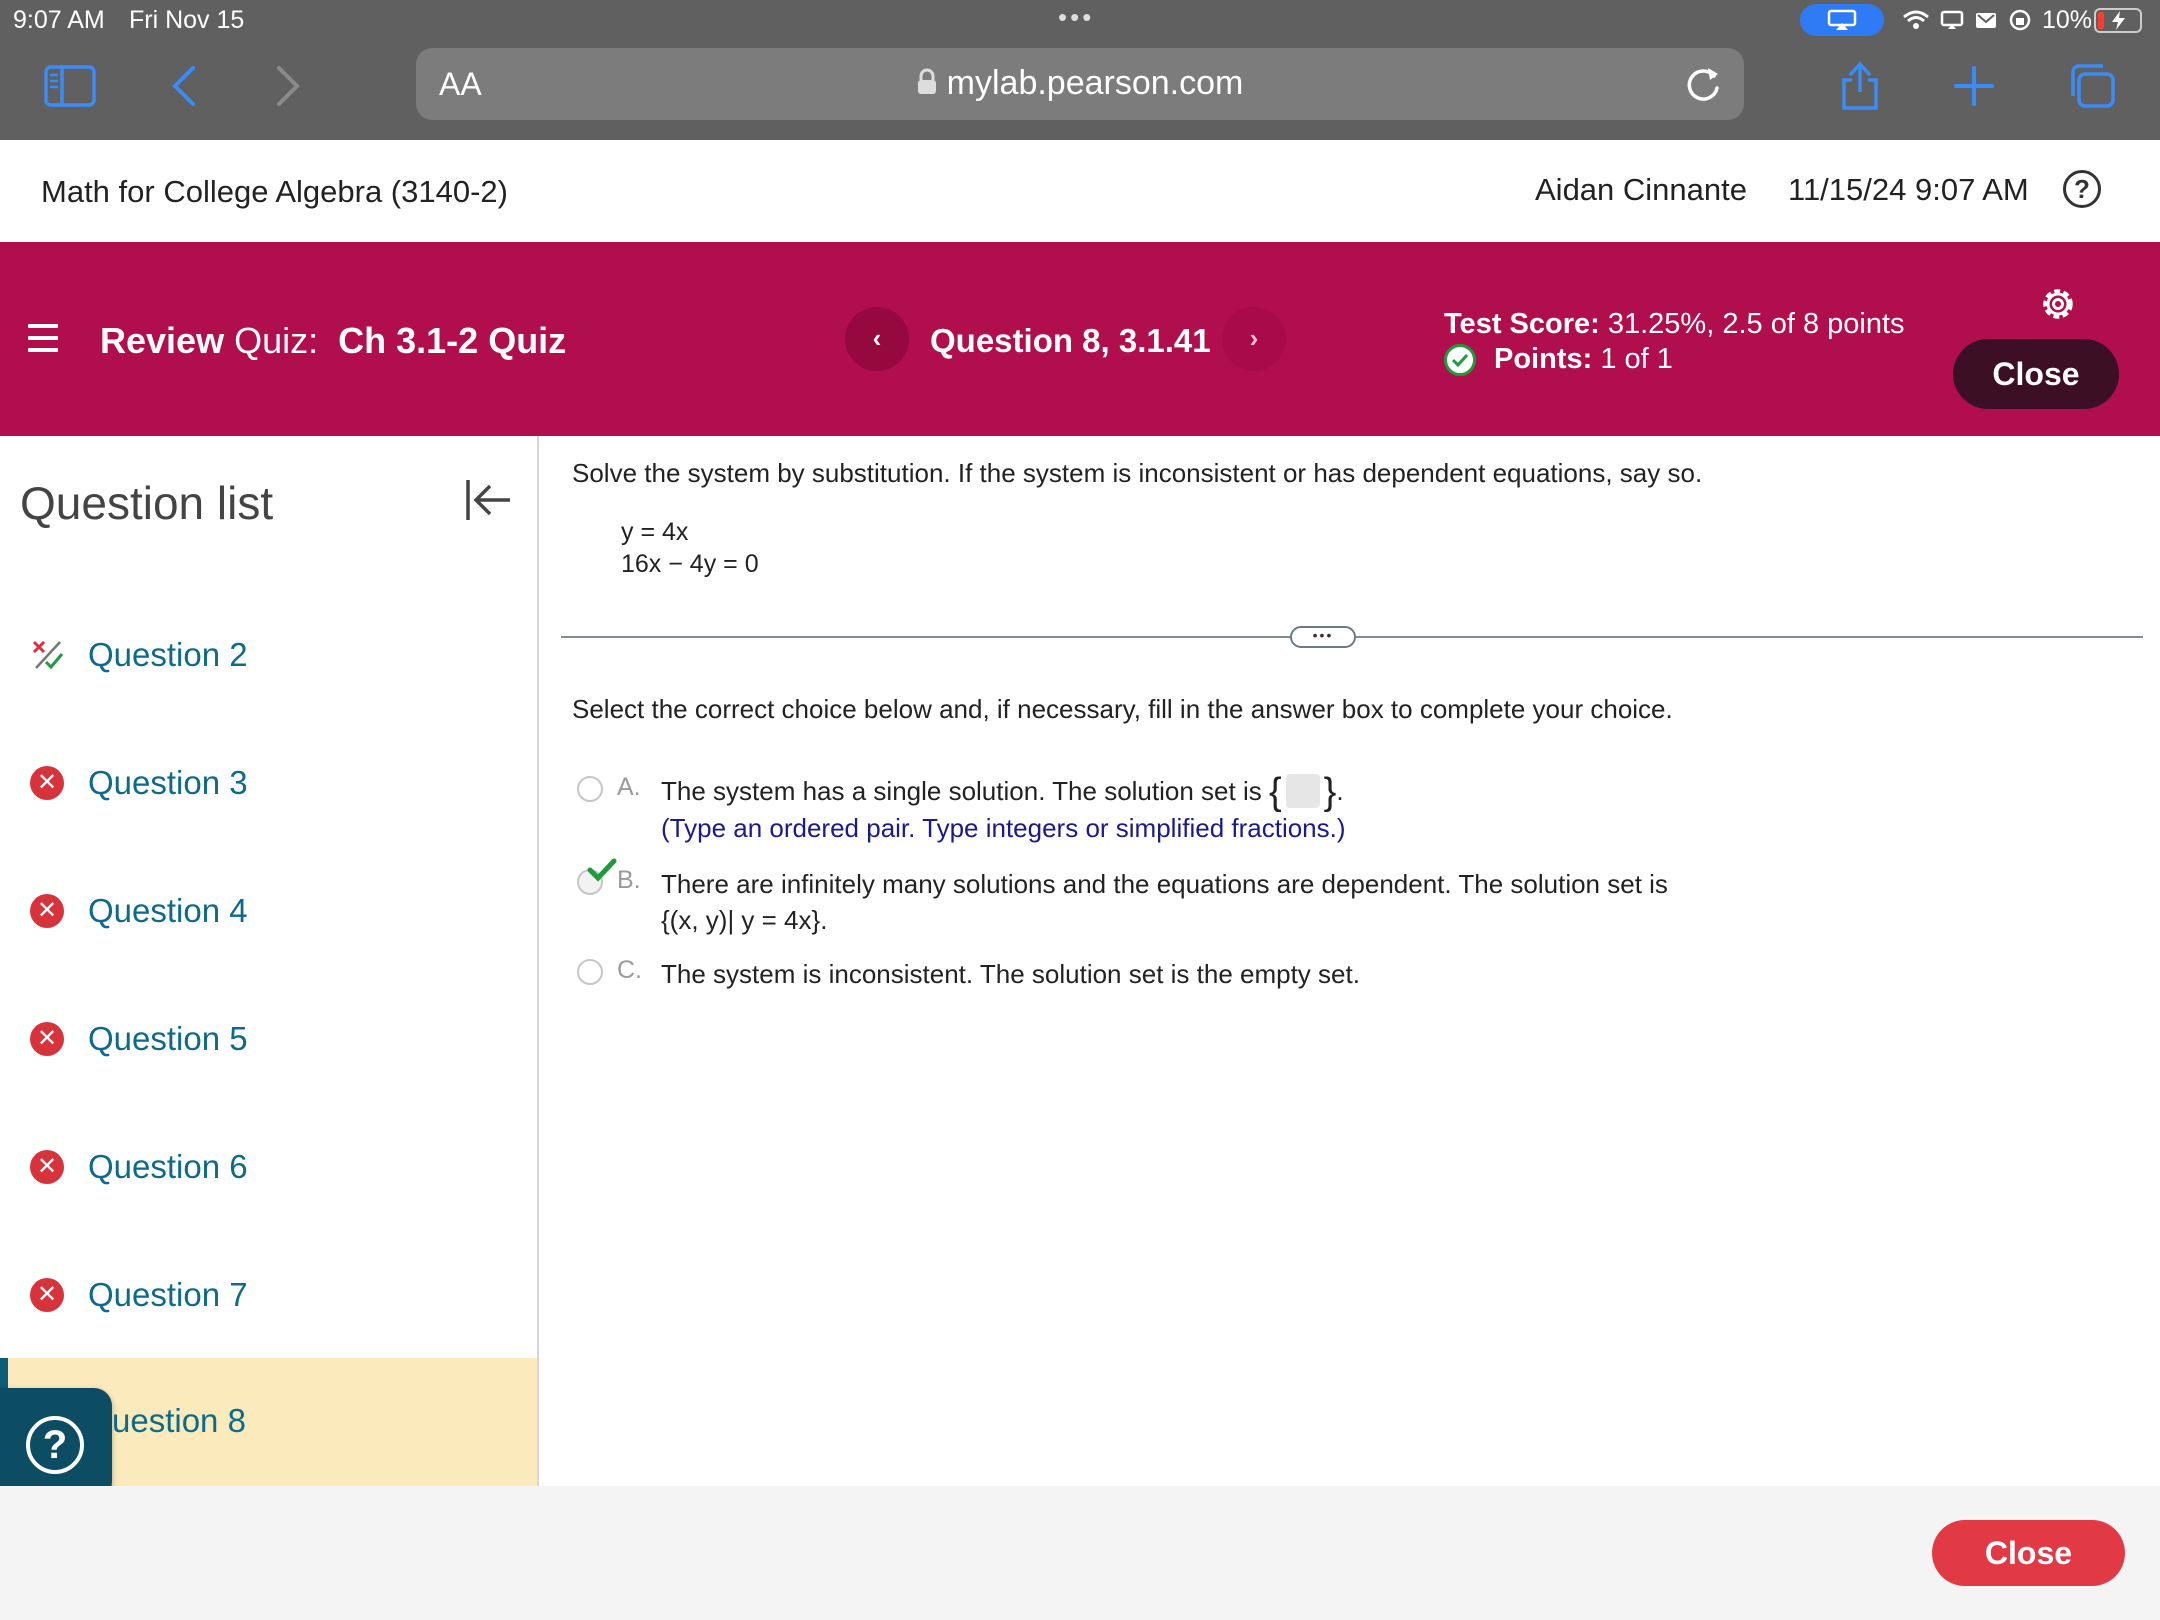  Describe the element at coordinates (1916, 19) in the screenshot. I see `wifi-icon` at that location.